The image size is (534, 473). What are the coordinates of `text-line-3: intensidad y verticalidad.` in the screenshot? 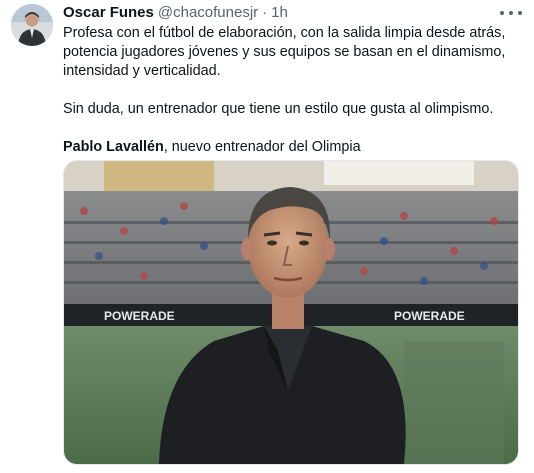 It's located at (142, 71).